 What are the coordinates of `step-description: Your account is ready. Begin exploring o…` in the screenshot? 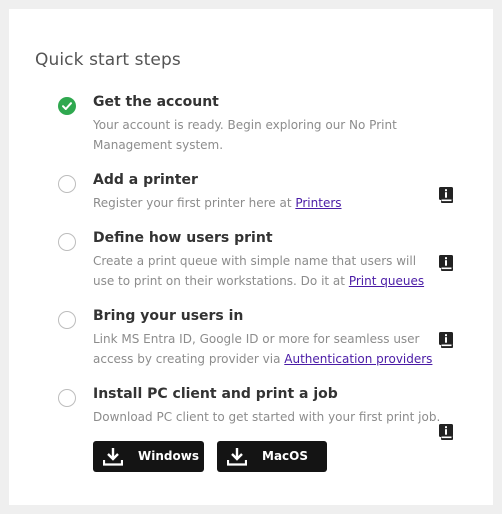 It's located at (245, 135).